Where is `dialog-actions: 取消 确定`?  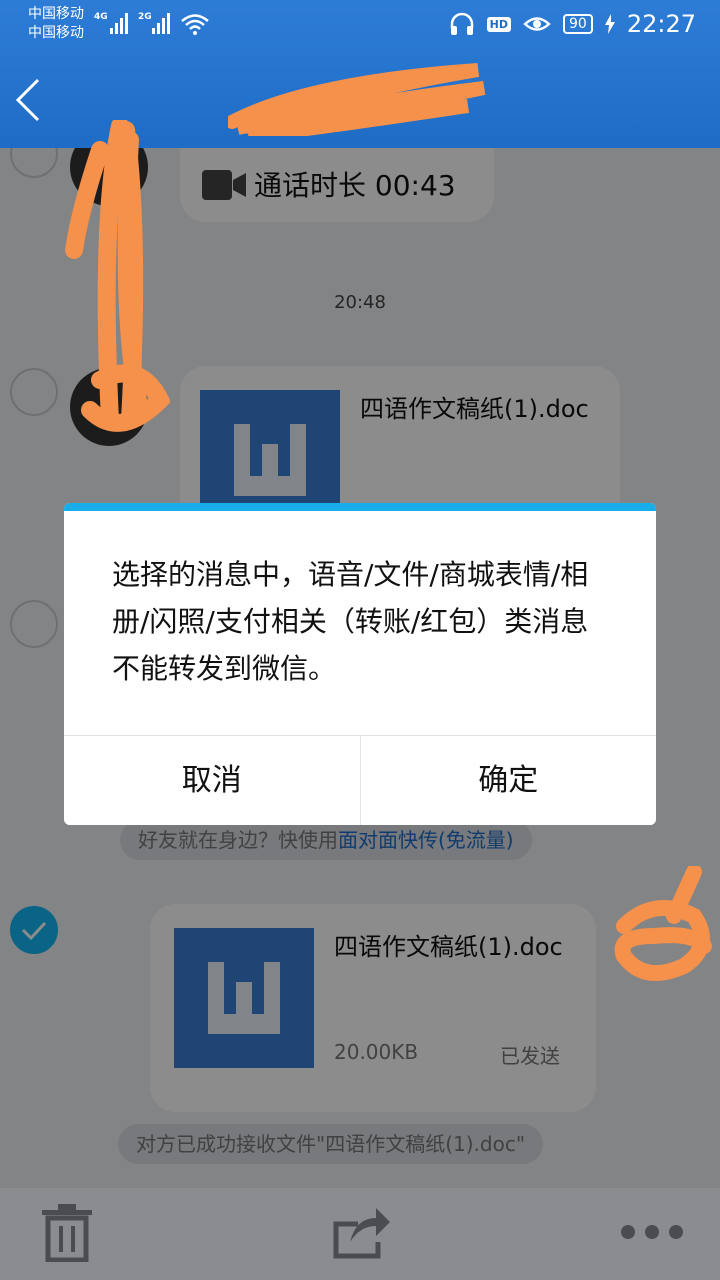 dialog-actions: 取消 确定 is located at coordinates (360, 780).